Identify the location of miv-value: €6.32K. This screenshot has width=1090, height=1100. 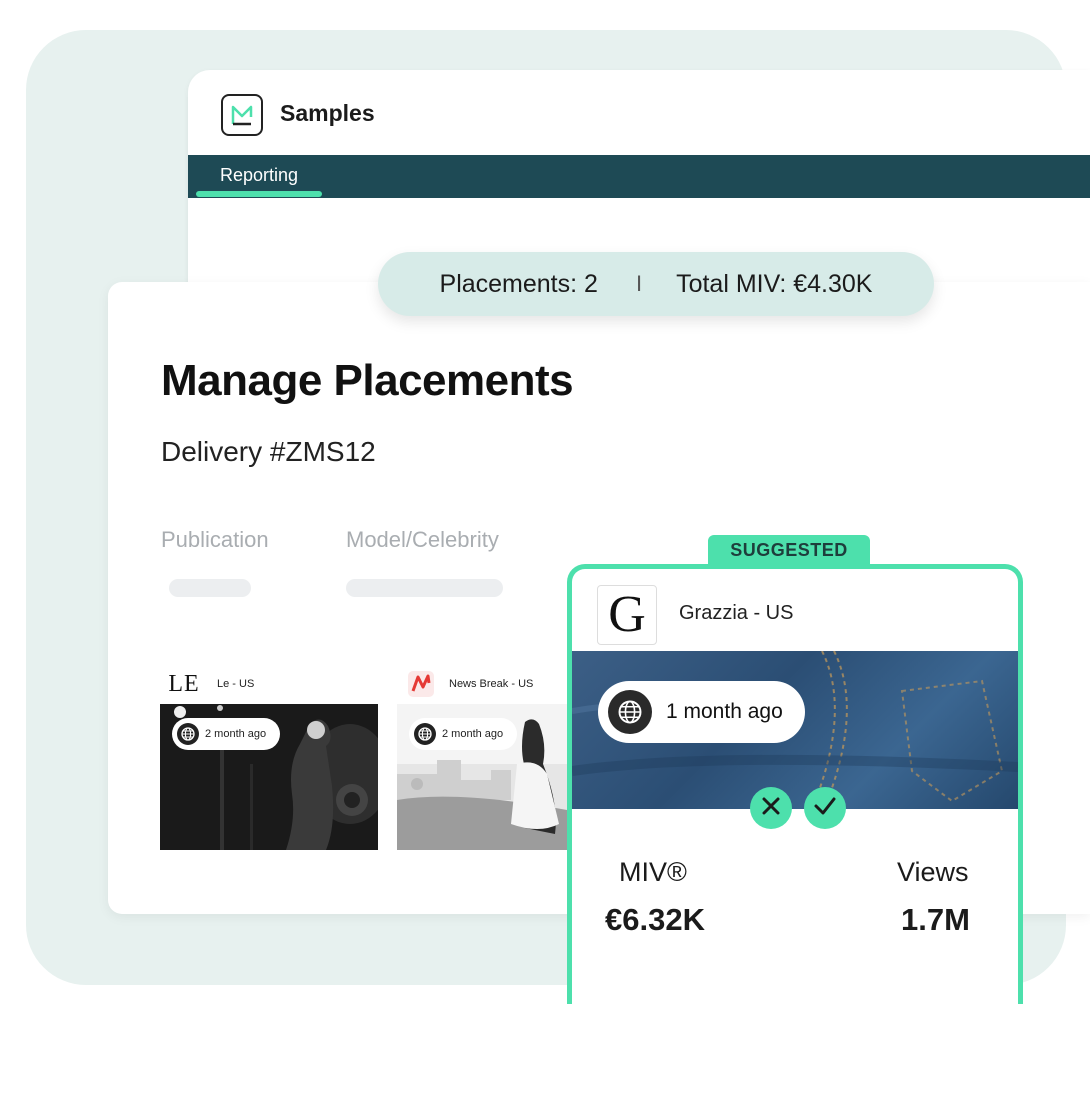
(655, 919).